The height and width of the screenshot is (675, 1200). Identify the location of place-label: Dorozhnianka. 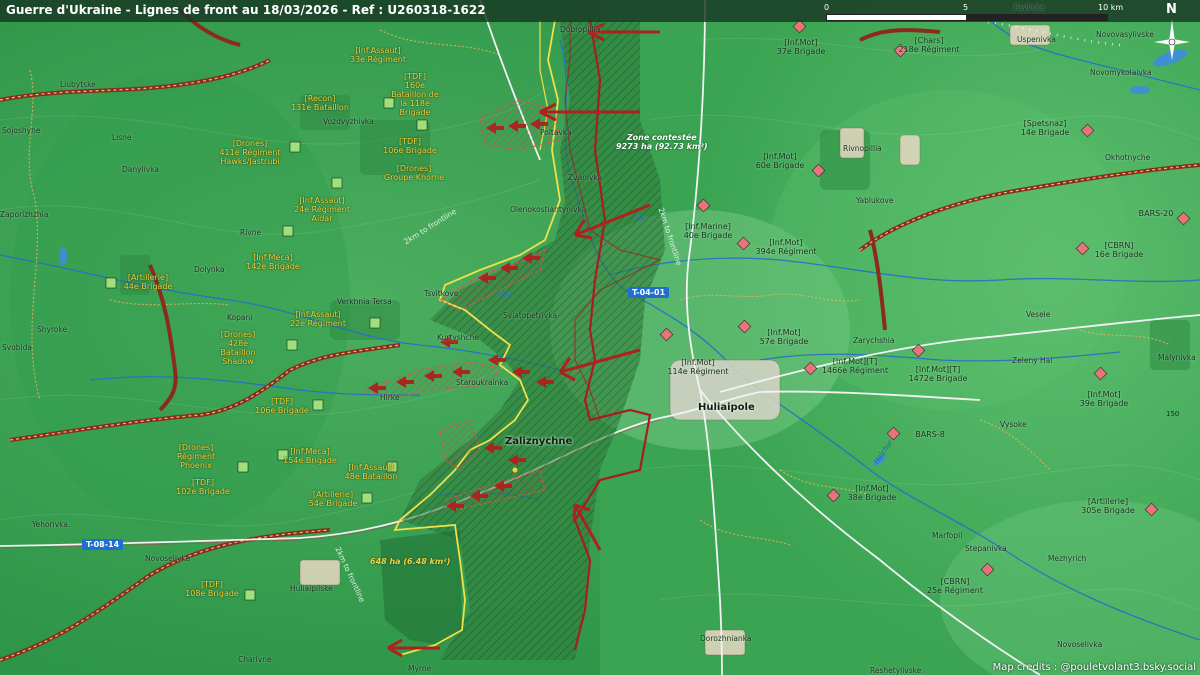
(726, 638).